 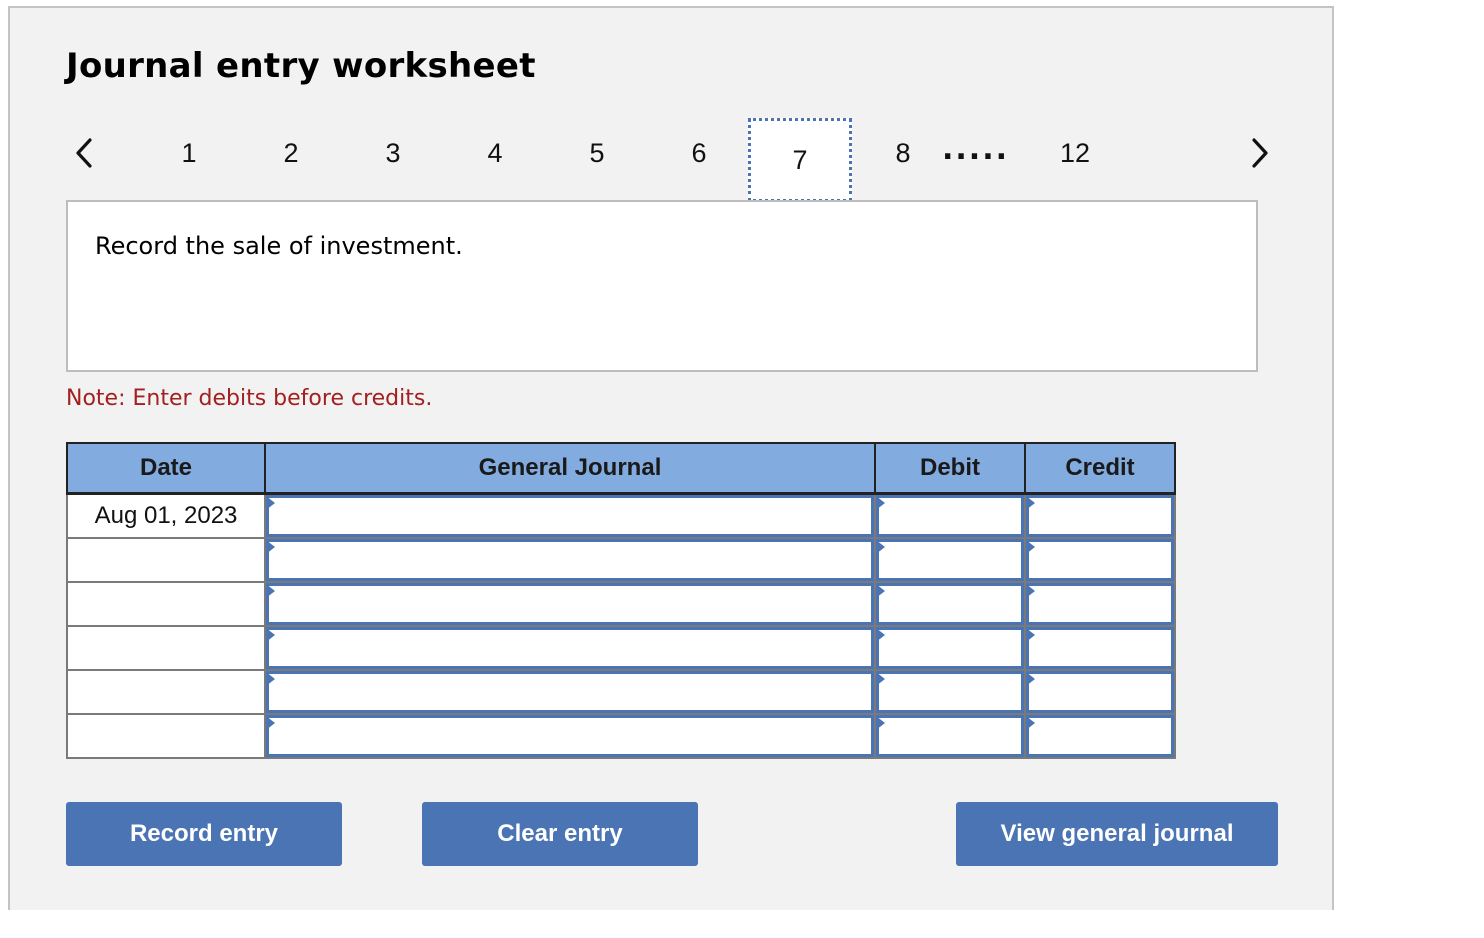 I want to click on page-7-active: 7, so click(x=800, y=160).